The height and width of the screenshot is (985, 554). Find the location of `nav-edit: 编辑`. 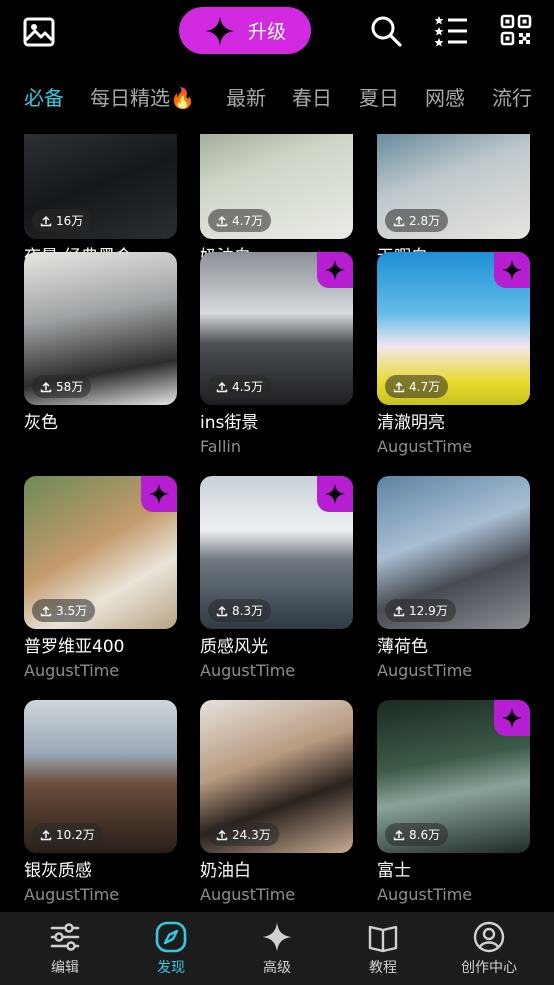

nav-edit: 编辑 is located at coordinates (65, 948).